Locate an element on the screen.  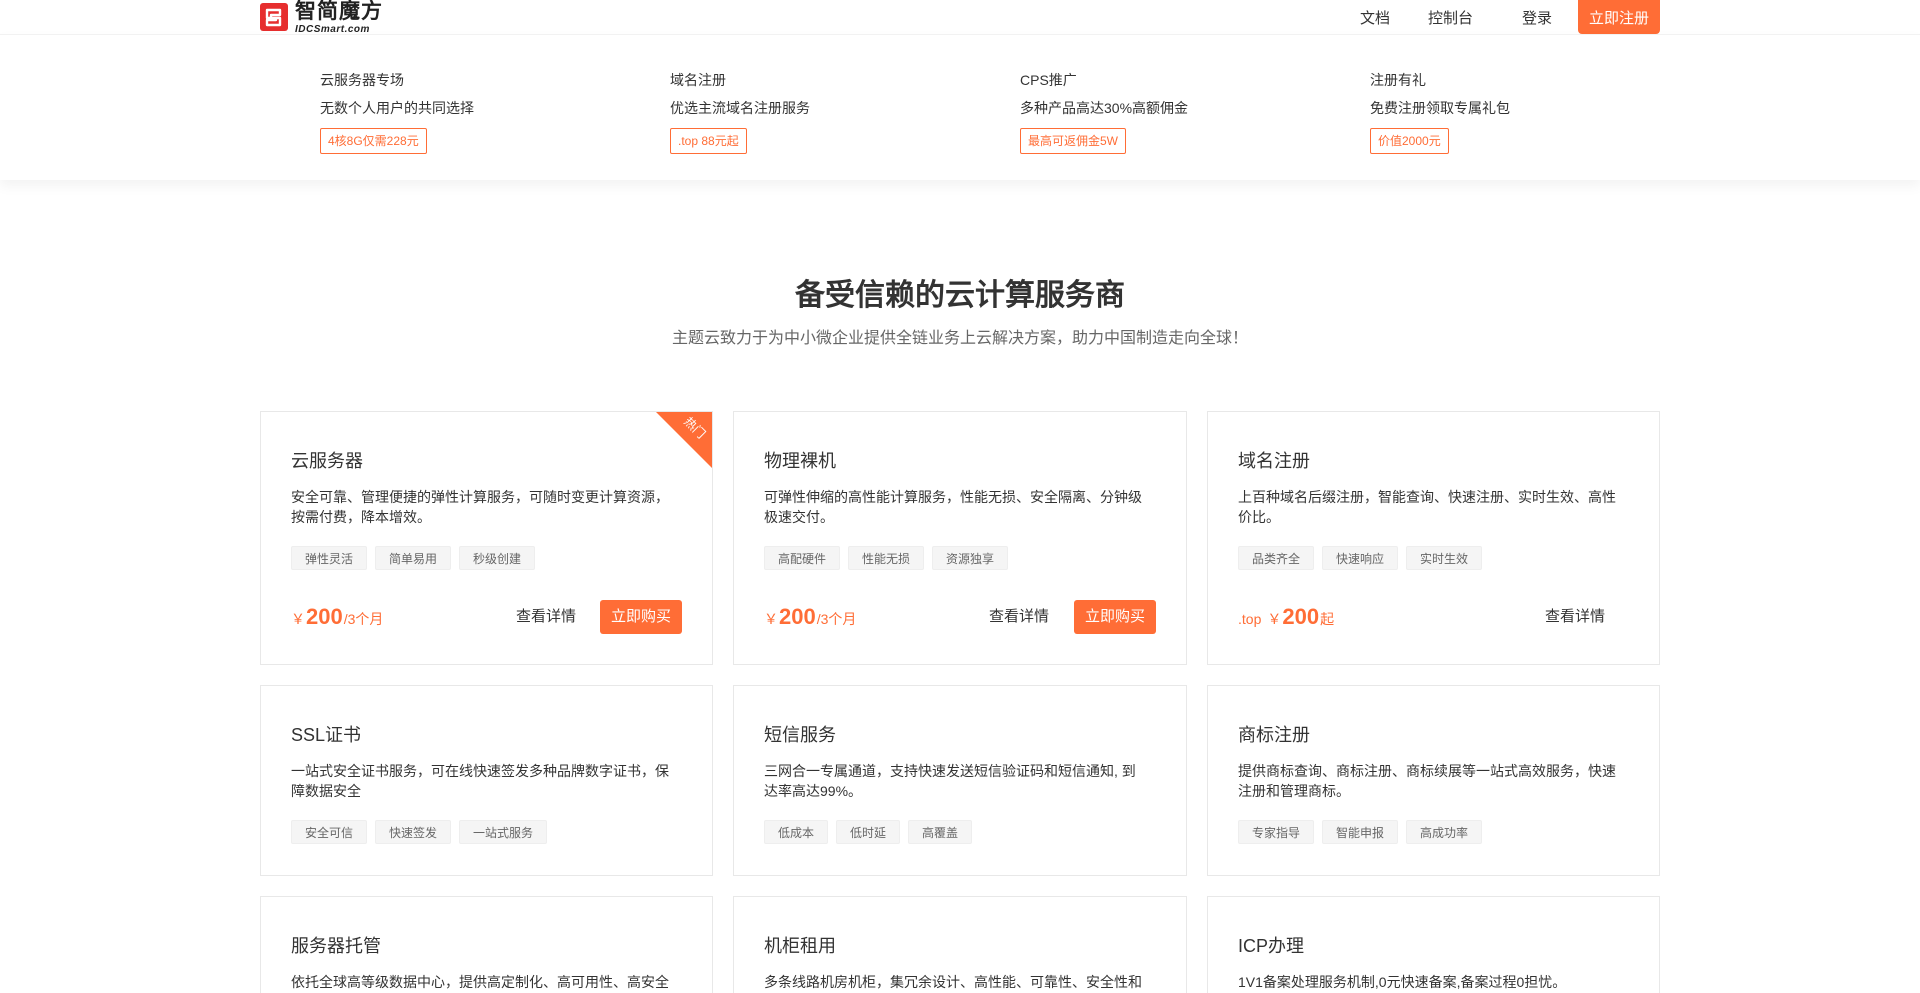
card-tag: 智能申报 is located at coordinates (1360, 832).